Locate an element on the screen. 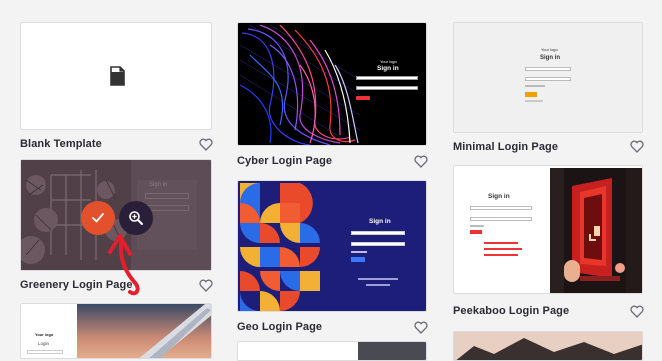  template-thumbnail-partial-left: Your logo Login is located at coordinates (116, 331).